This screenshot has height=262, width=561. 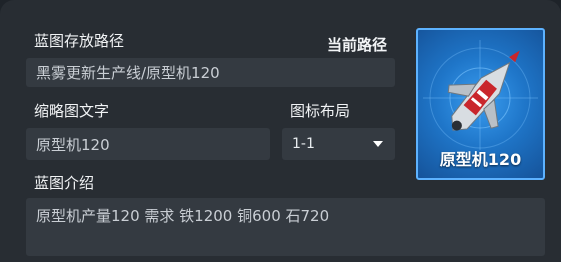 I want to click on blueprint-thumbnail: 原型机120, so click(x=480, y=104).